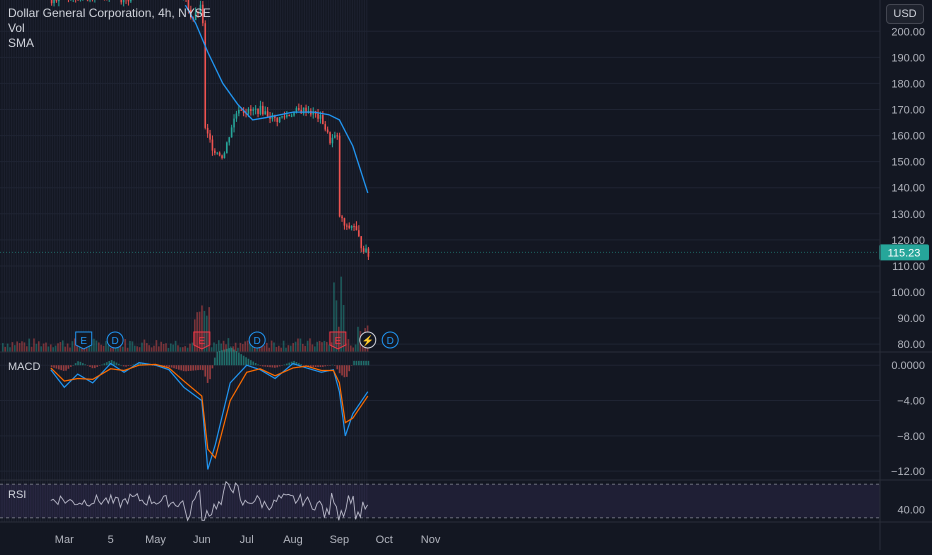  What do you see at coordinates (908, 472) in the screenshot?
I see `macd-tick-label: −12.00` at bounding box center [908, 472].